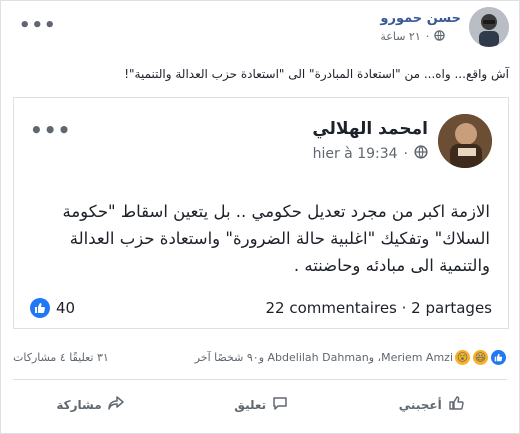 This screenshot has width=520, height=434. Describe the element at coordinates (79, 404) in the screenshot. I see `share-label: مشاركة` at that location.